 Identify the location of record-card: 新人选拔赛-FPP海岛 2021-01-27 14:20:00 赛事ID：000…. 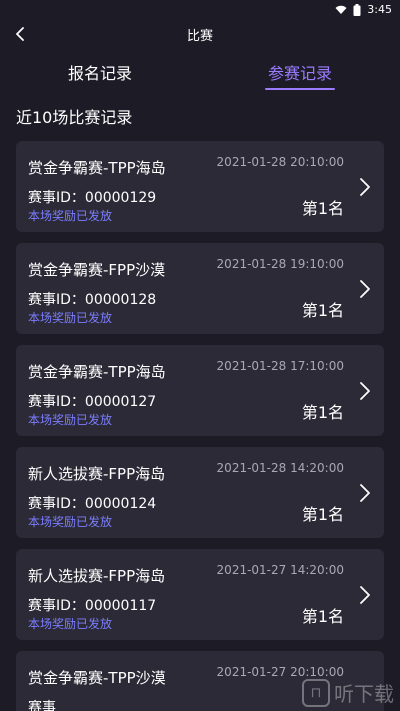
(200, 594).